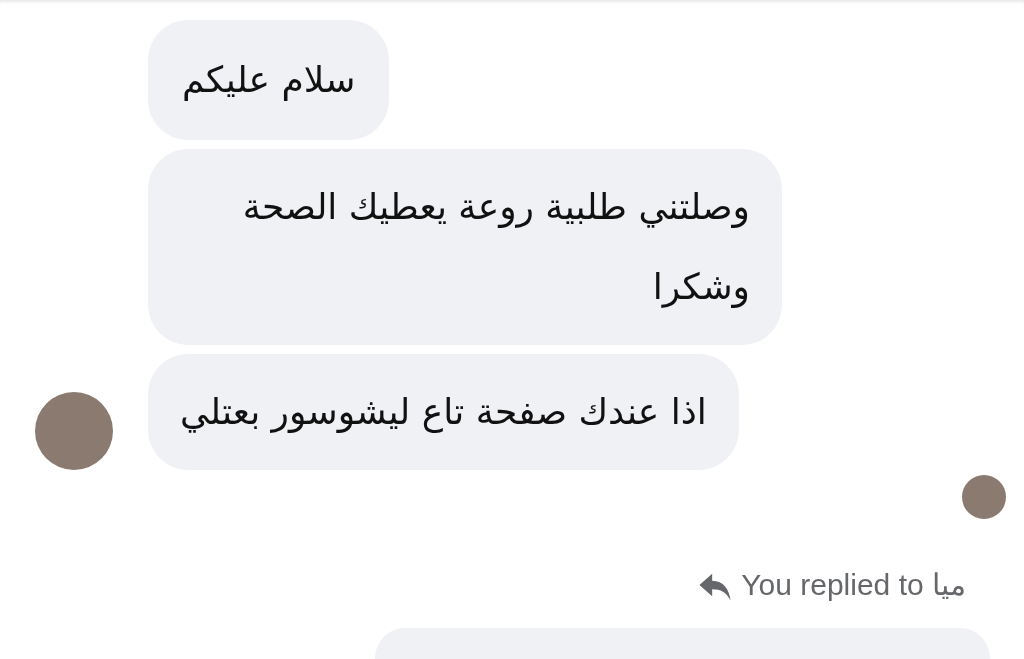  What do you see at coordinates (269, 80) in the screenshot?
I see `message-bubble: سلام عليكم` at bounding box center [269, 80].